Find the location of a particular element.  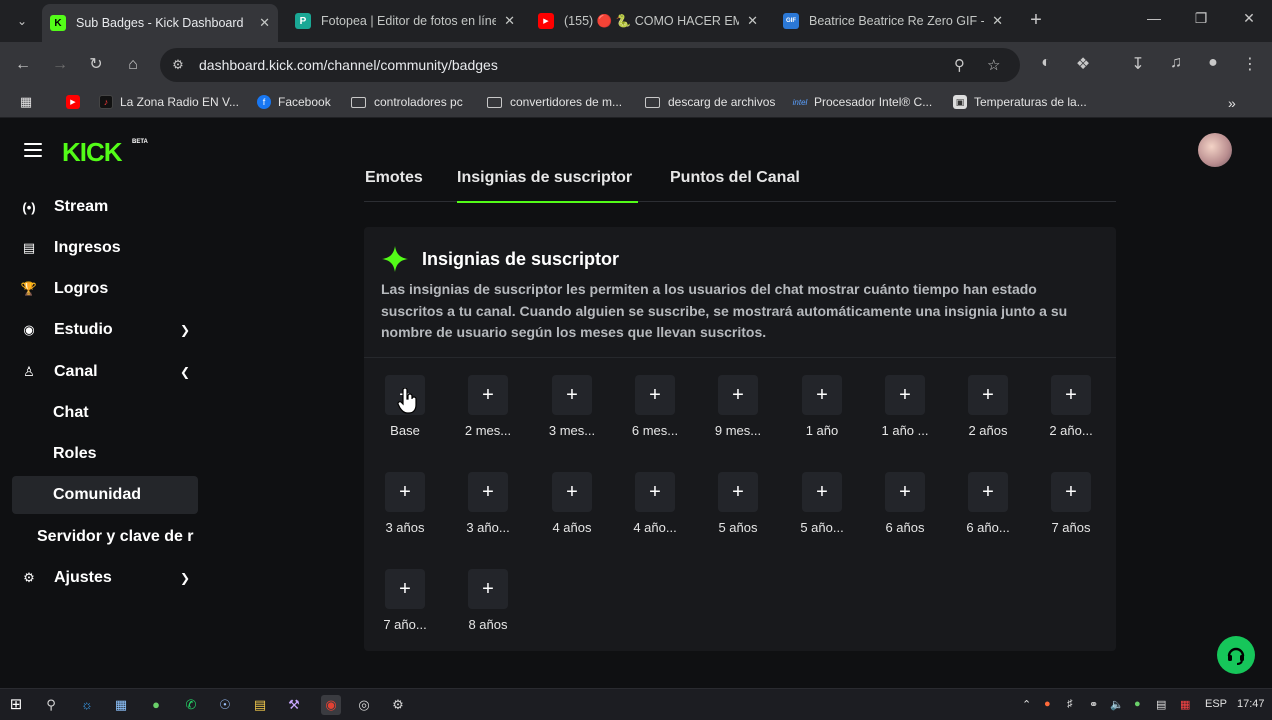

app-c-icon: ☼ is located at coordinates (87, 705).